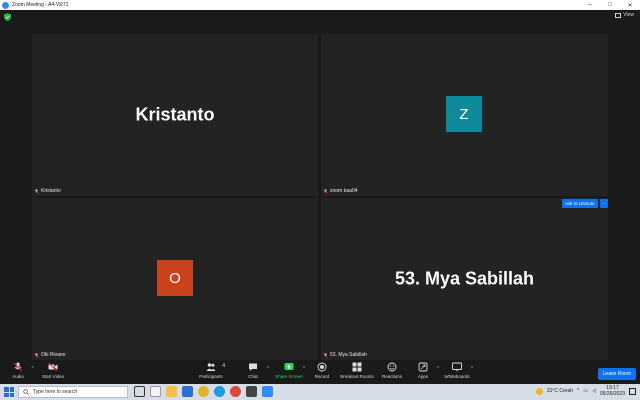 The image size is (640, 400). What do you see at coordinates (604, 203) in the screenshot?
I see `participant-more-button: ···` at bounding box center [604, 203].